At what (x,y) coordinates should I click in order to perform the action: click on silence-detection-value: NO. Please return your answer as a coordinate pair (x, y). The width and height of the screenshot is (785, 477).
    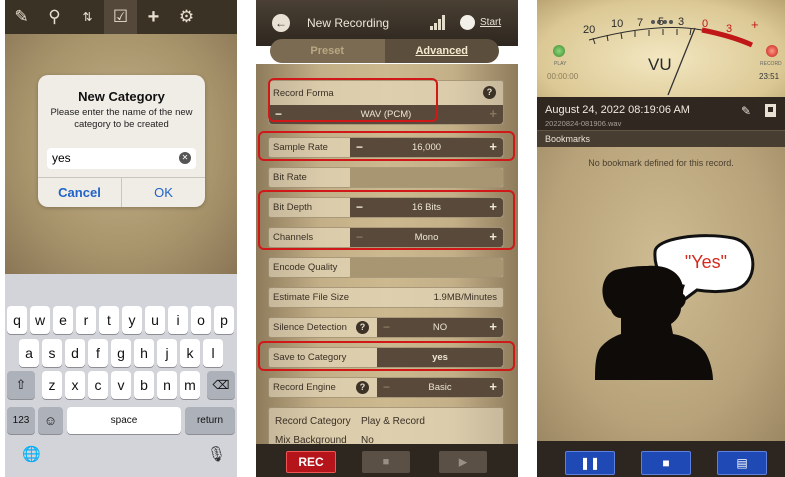
    Looking at the image, I should click on (440, 327).